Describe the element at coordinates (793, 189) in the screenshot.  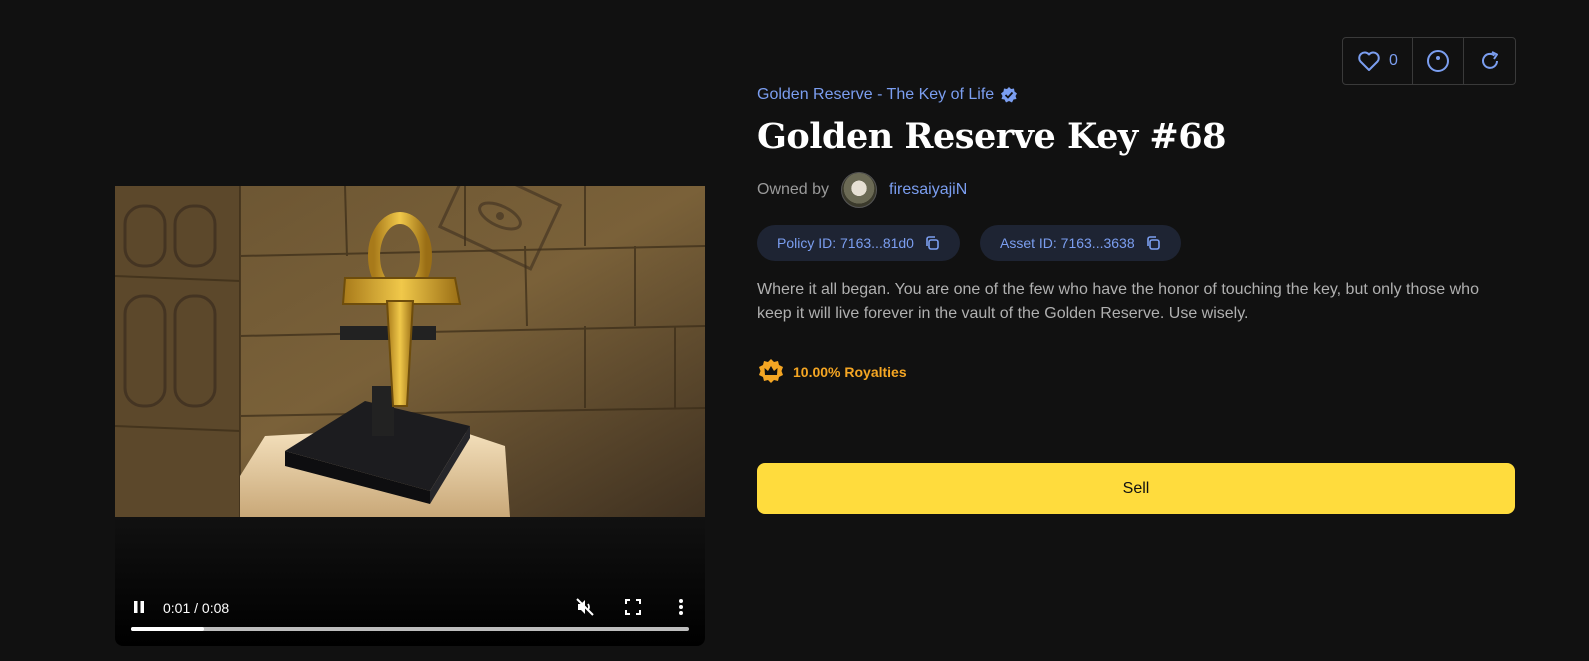
I see `owned-by-label: Owned by` at that location.